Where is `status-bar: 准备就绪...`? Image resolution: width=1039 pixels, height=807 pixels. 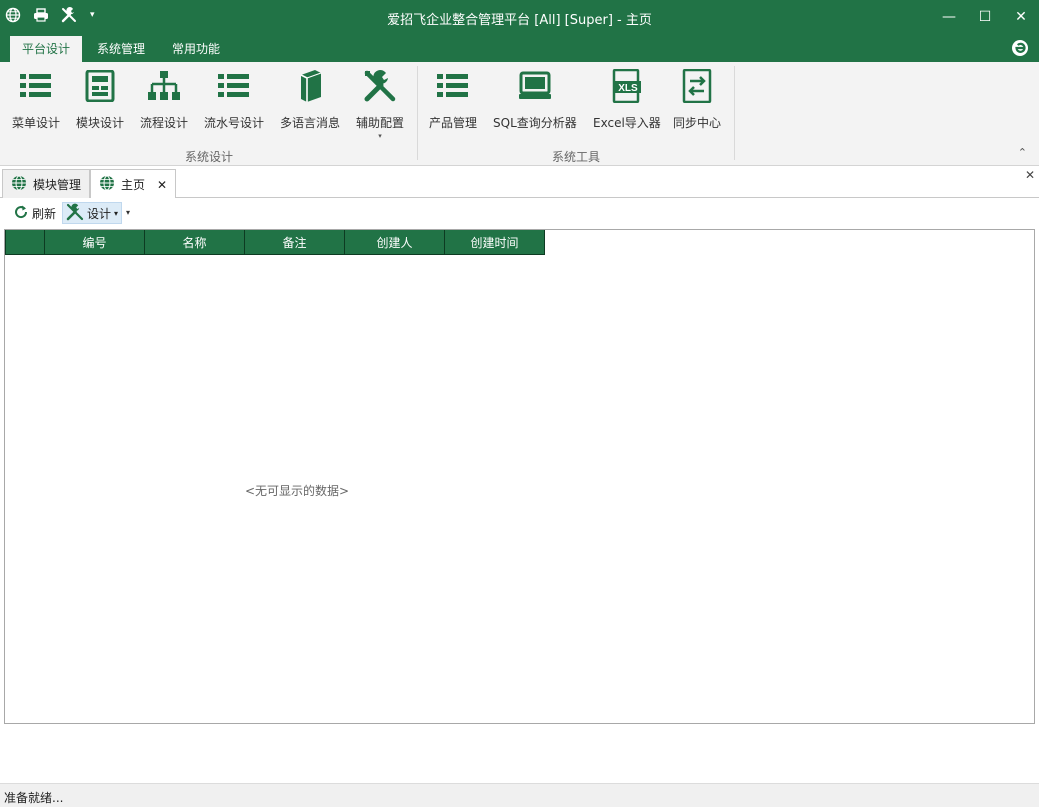 status-bar: 准备就绪... is located at coordinates (519, 795).